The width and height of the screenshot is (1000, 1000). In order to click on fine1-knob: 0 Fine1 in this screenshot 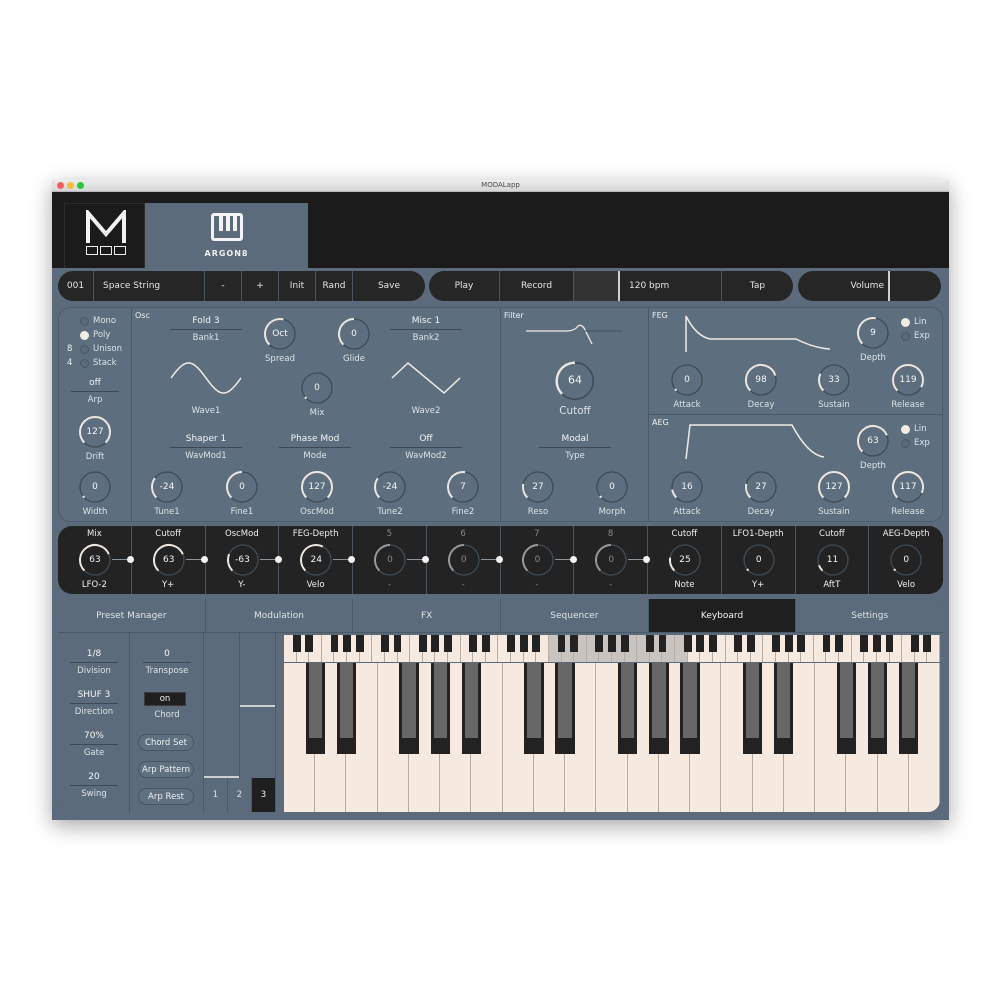, I will do `click(242, 493)`.